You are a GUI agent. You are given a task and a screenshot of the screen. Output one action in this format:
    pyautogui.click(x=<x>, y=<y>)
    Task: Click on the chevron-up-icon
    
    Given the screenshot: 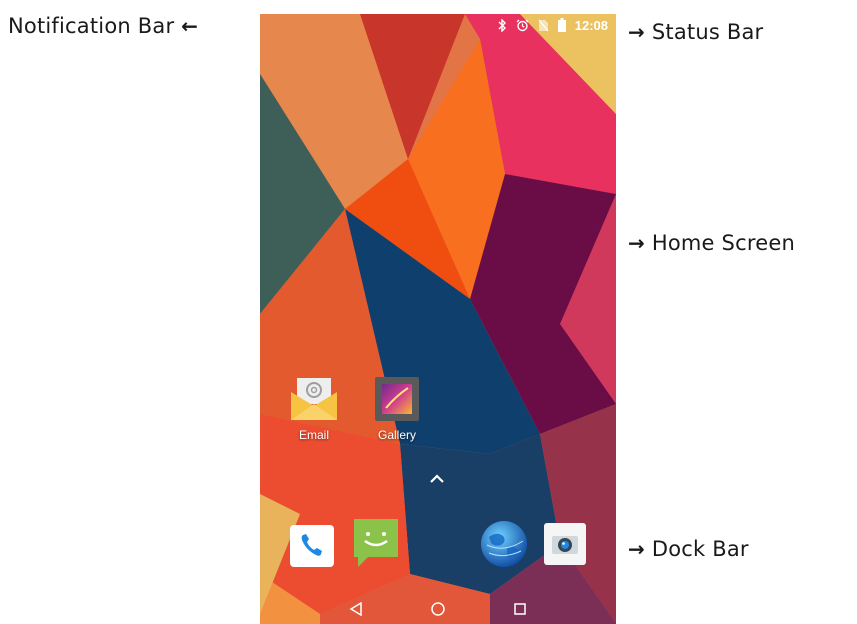 What is the action you would take?
    pyautogui.click(x=437, y=478)
    